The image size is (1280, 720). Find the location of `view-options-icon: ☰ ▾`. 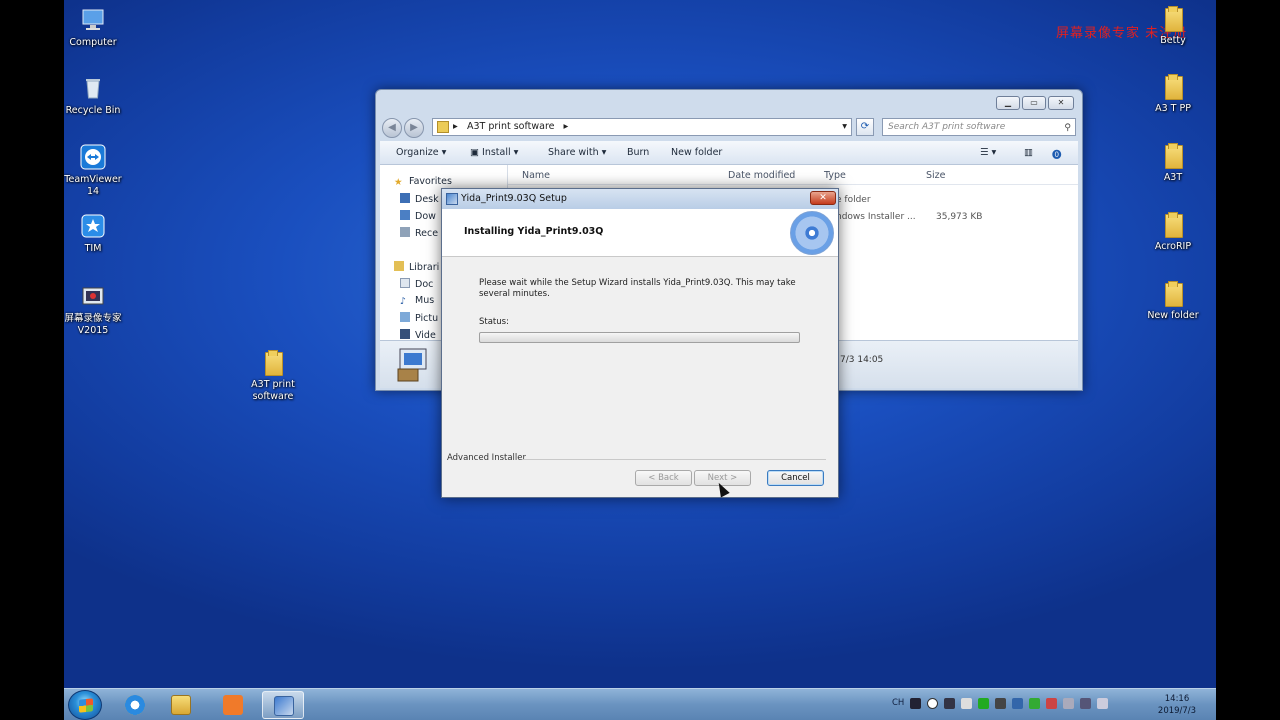

view-options-icon: ☰ ▾ is located at coordinates (988, 152).